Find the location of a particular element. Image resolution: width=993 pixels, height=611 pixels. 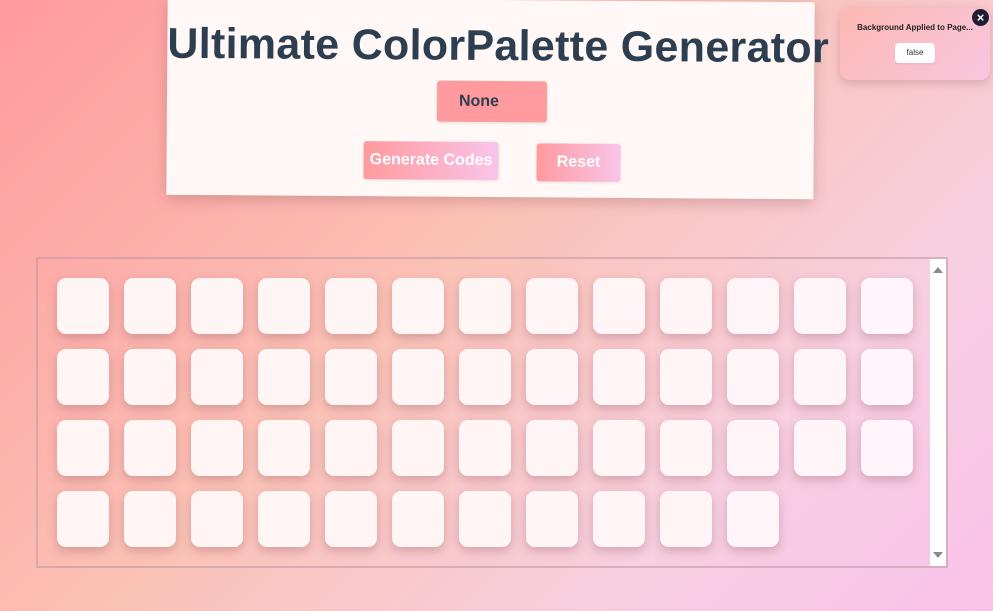

scroll-down-arrow-icon is located at coordinates (938, 555).